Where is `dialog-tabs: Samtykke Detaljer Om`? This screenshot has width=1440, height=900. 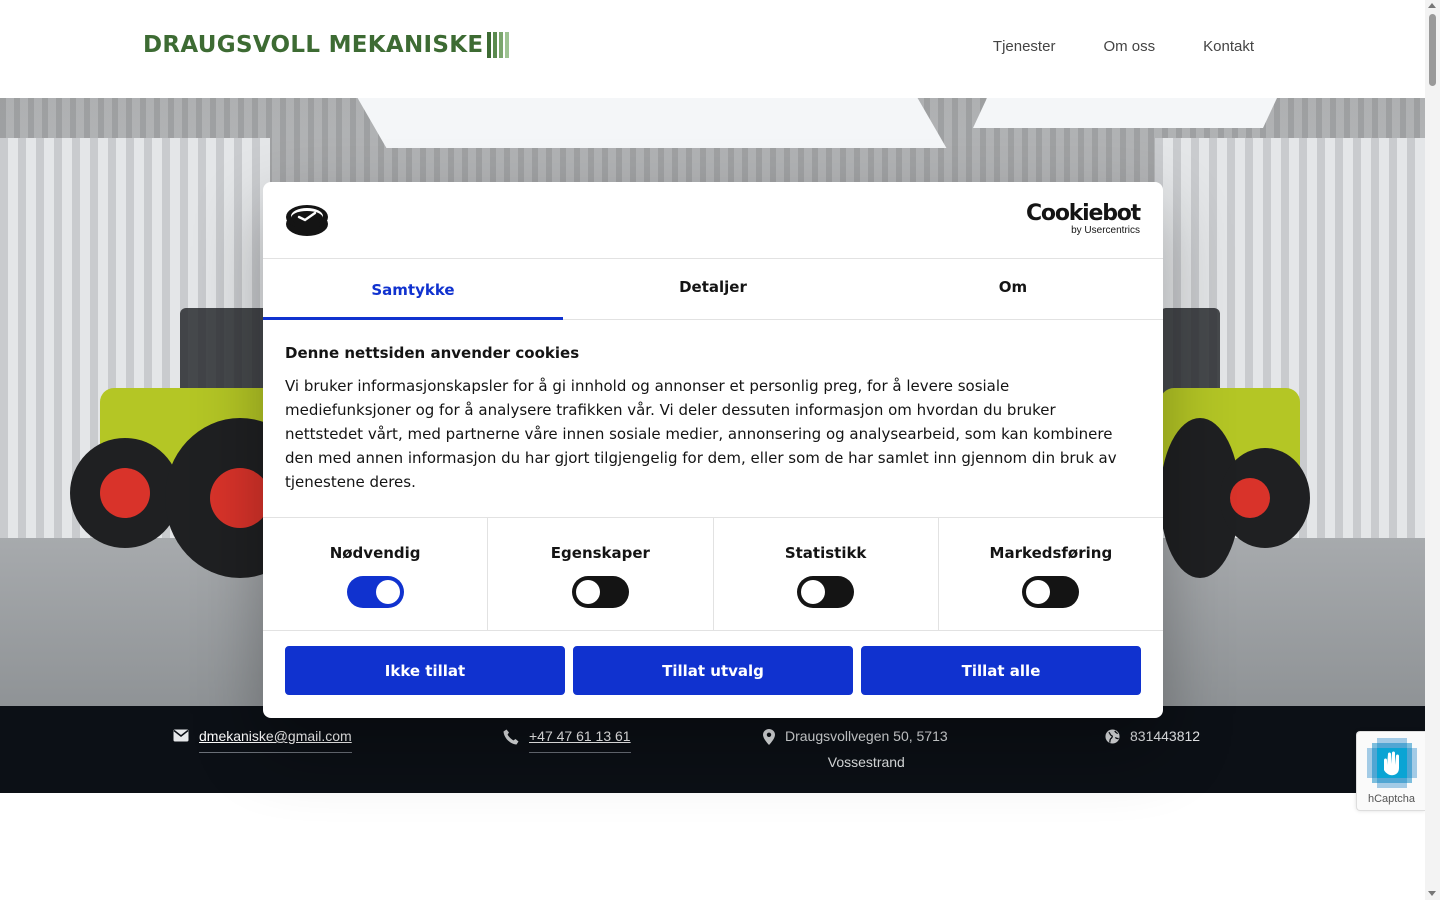
dialog-tabs: Samtykke Detaljer Om is located at coordinates (713, 289).